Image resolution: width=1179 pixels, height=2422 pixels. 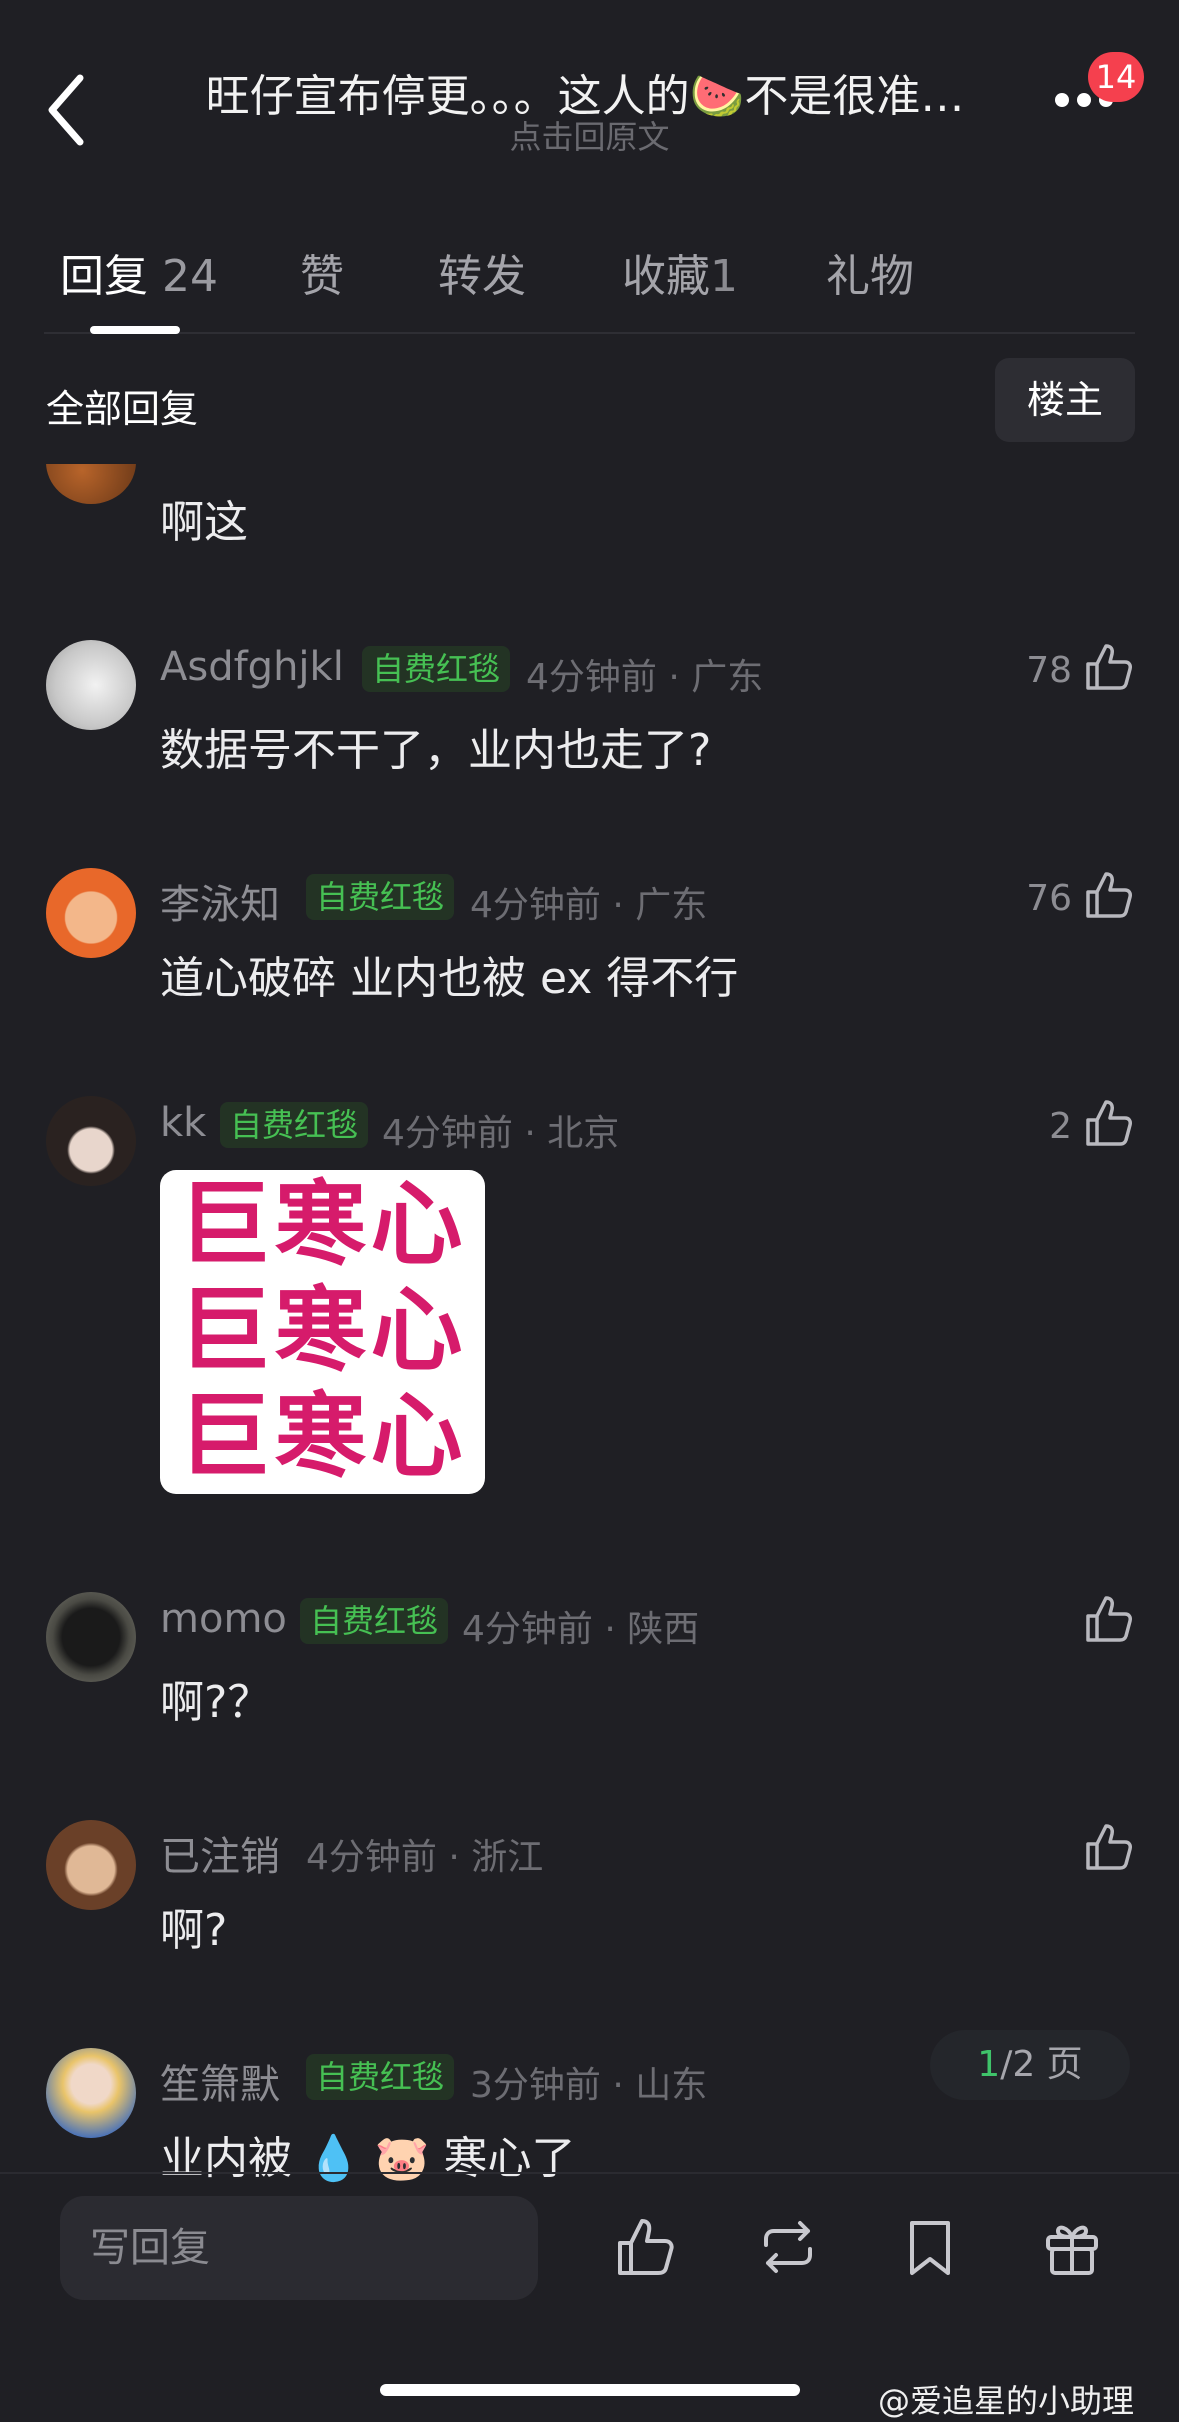 What do you see at coordinates (671, 2085) in the screenshot?
I see `comment-location: 山东` at bounding box center [671, 2085].